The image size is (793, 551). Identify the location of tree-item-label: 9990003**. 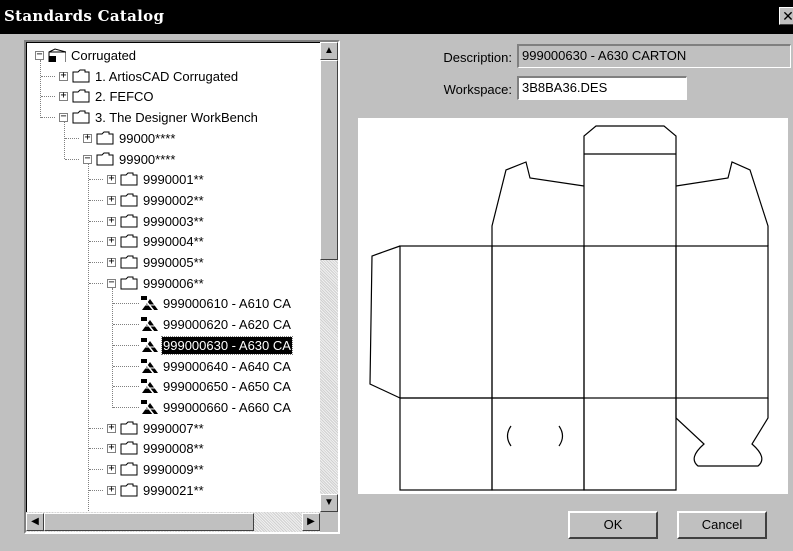
(173, 221).